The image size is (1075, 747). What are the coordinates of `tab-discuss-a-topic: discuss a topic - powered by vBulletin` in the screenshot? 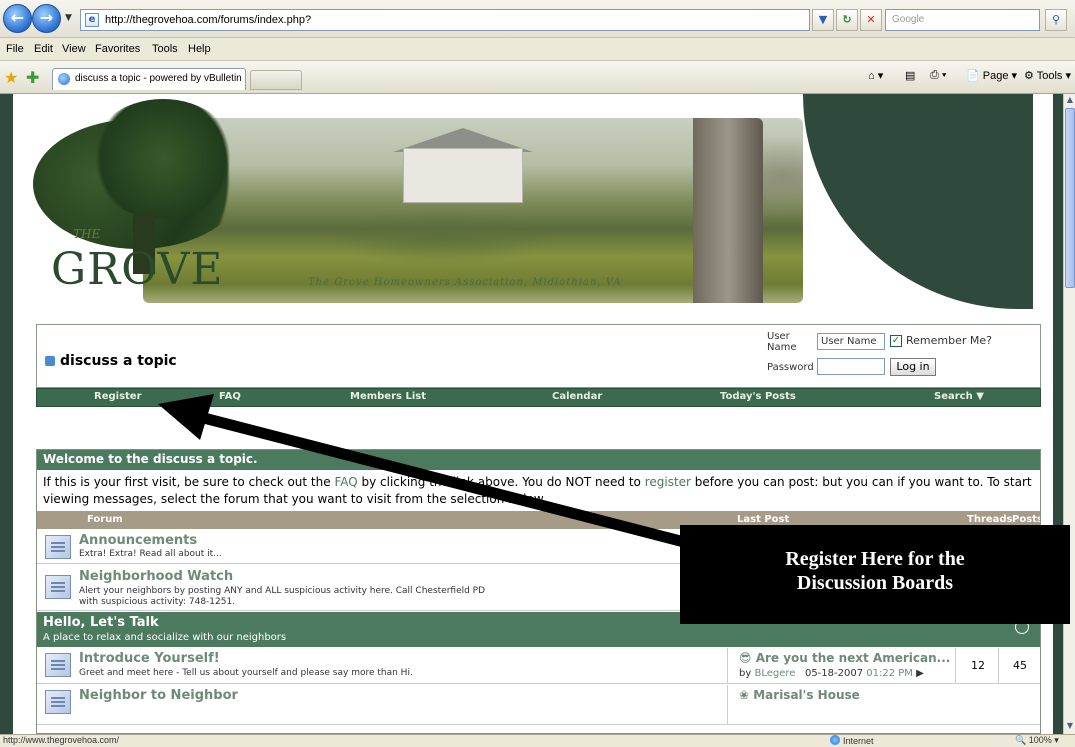 It's located at (149, 79).